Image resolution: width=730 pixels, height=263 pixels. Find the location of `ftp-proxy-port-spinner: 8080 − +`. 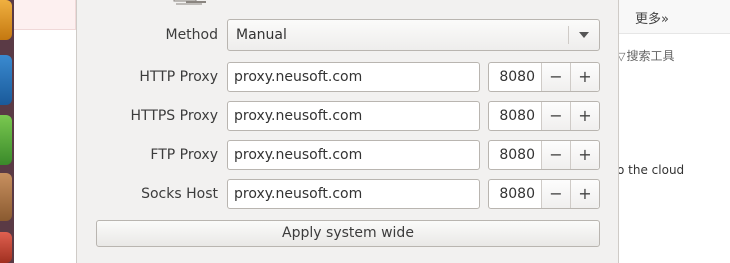

ftp-proxy-port-spinner: 8080 − + is located at coordinates (544, 155).